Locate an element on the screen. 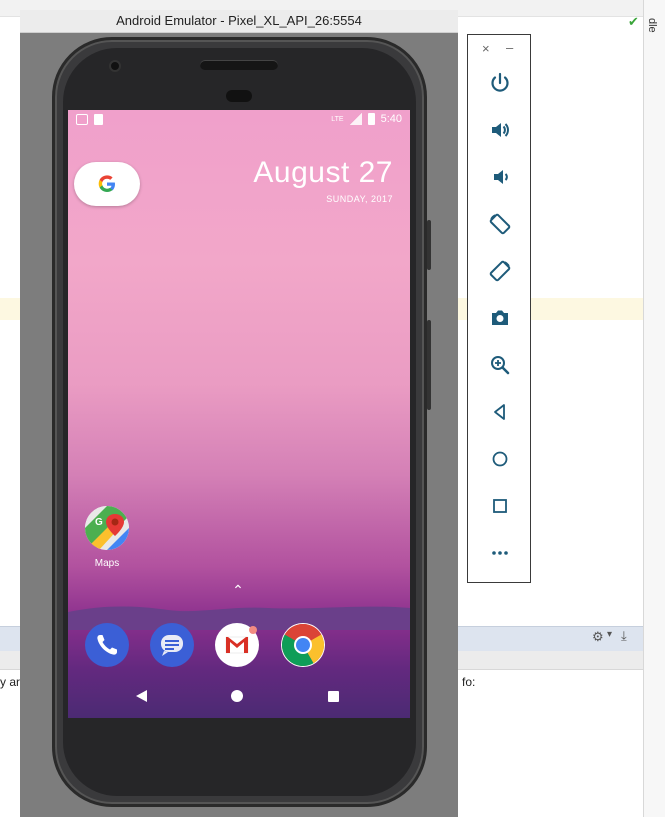 The height and width of the screenshot is (817, 665). power-icon is located at coordinates (500, 82).